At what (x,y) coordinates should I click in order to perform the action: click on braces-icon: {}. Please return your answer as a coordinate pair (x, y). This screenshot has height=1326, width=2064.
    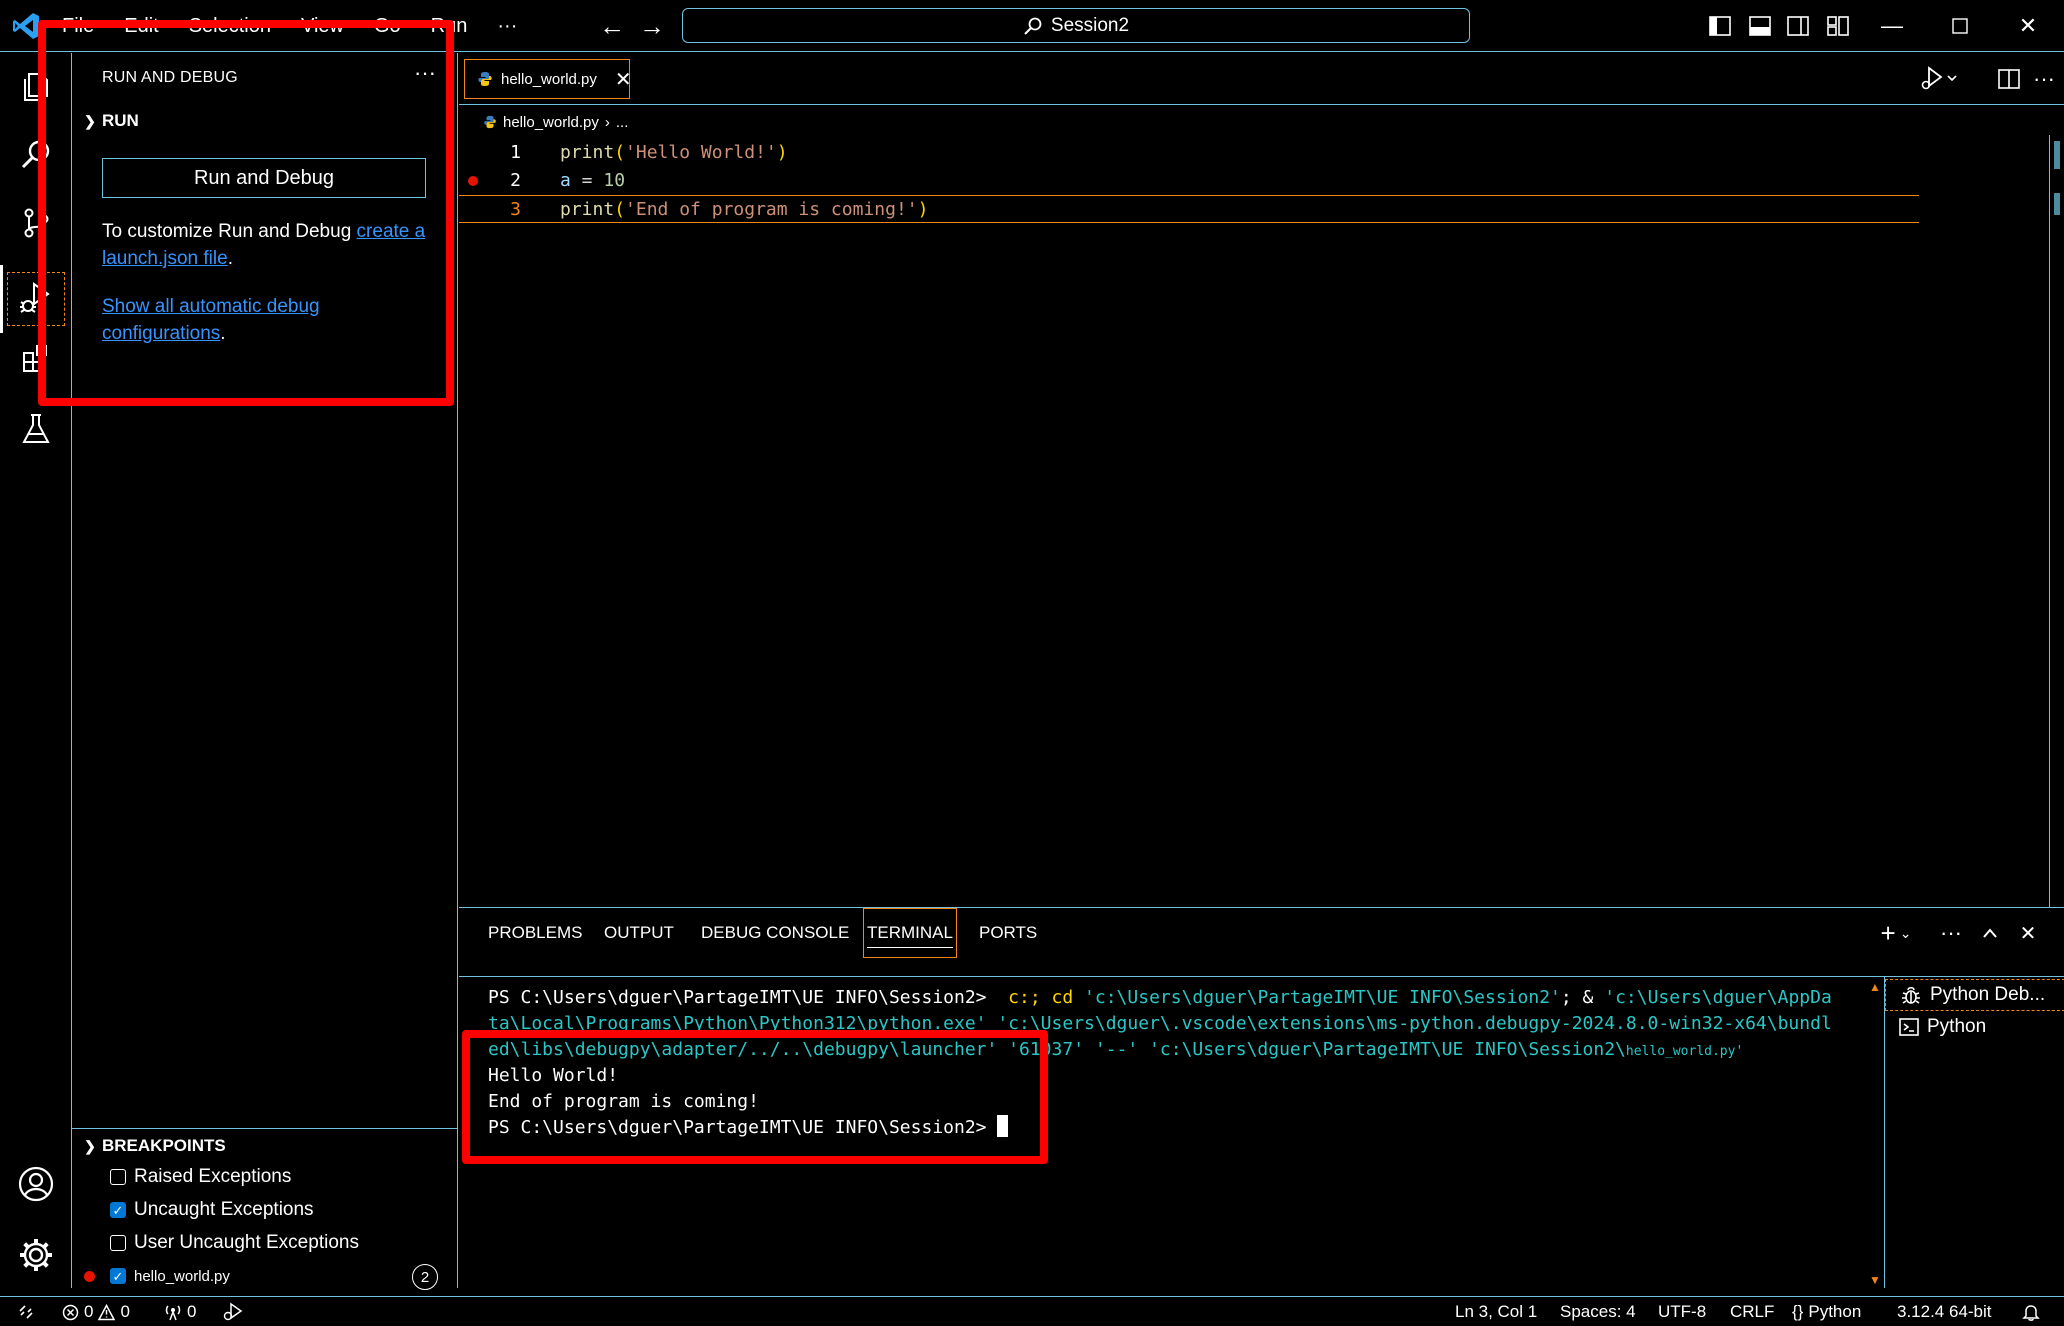
    Looking at the image, I should click on (1798, 1311).